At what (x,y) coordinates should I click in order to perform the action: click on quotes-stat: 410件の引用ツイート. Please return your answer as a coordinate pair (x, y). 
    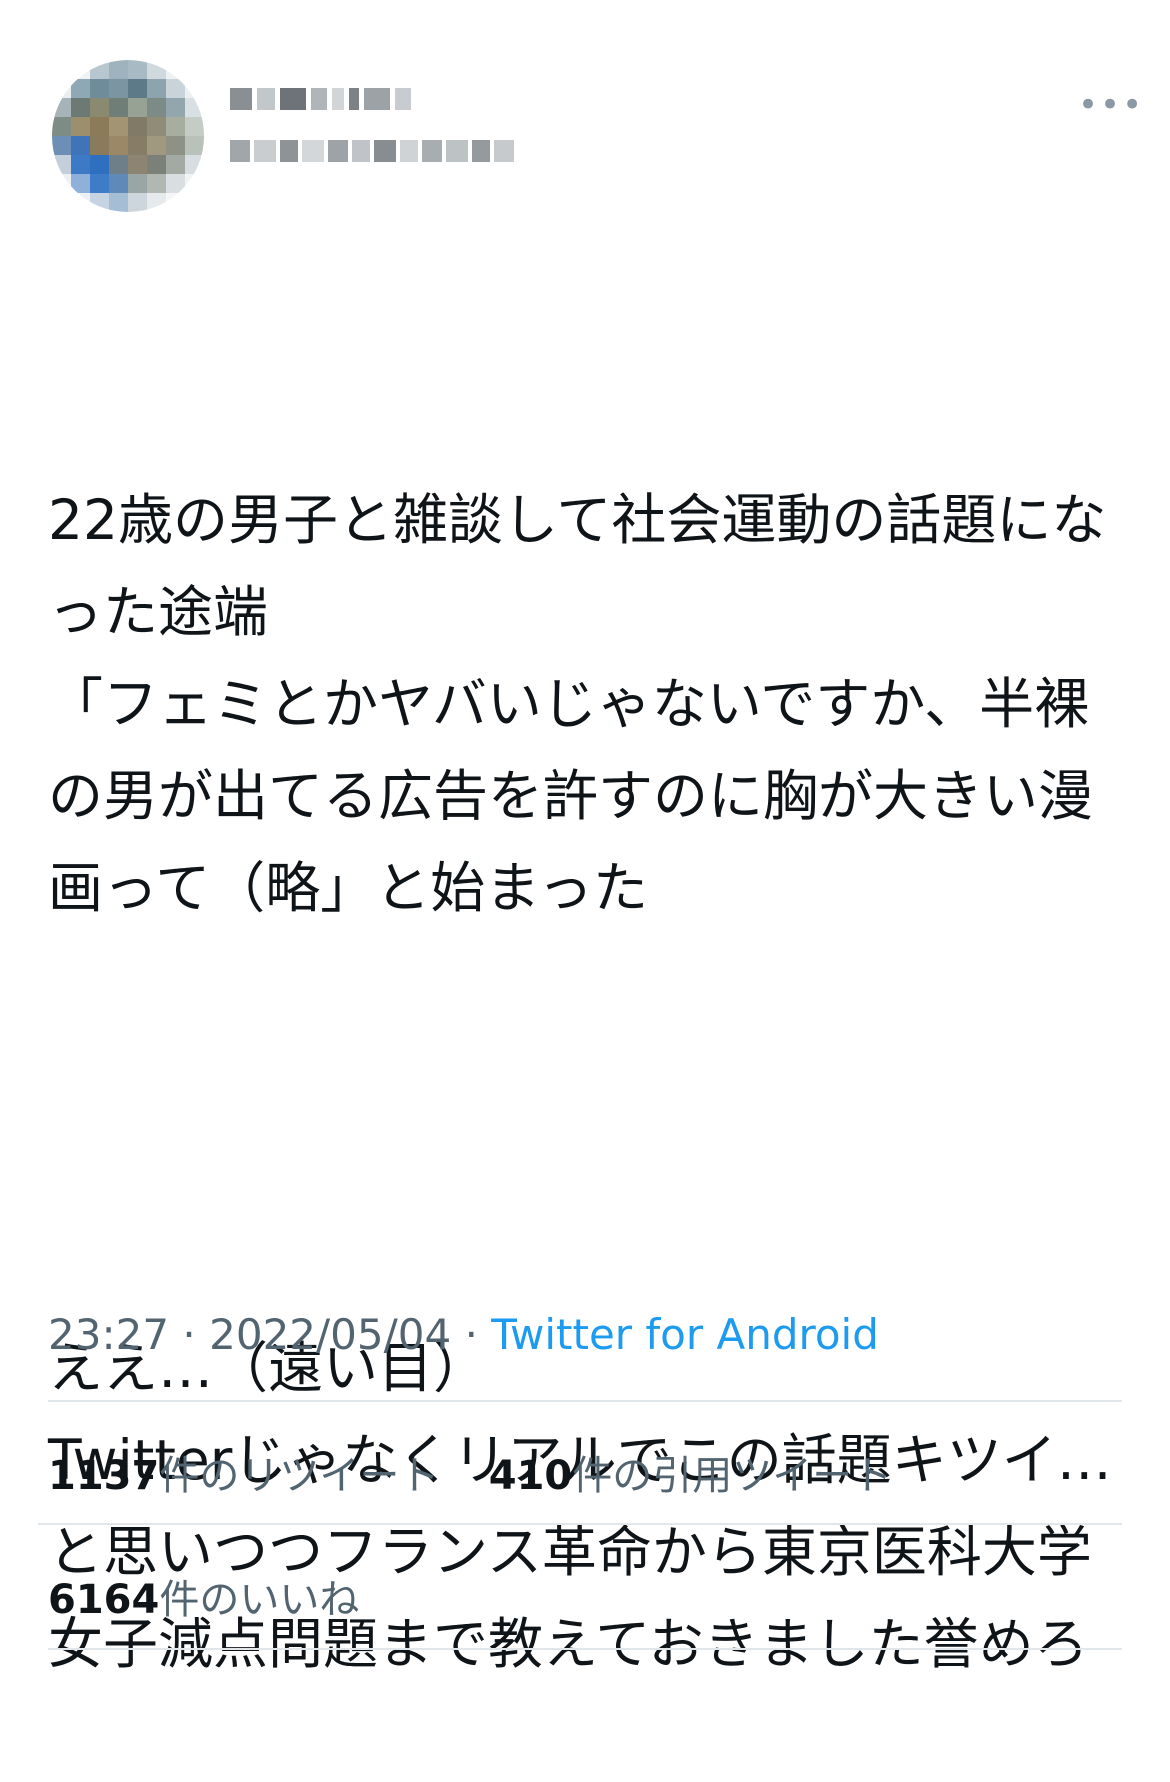
    Looking at the image, I should click on (691, 1476).